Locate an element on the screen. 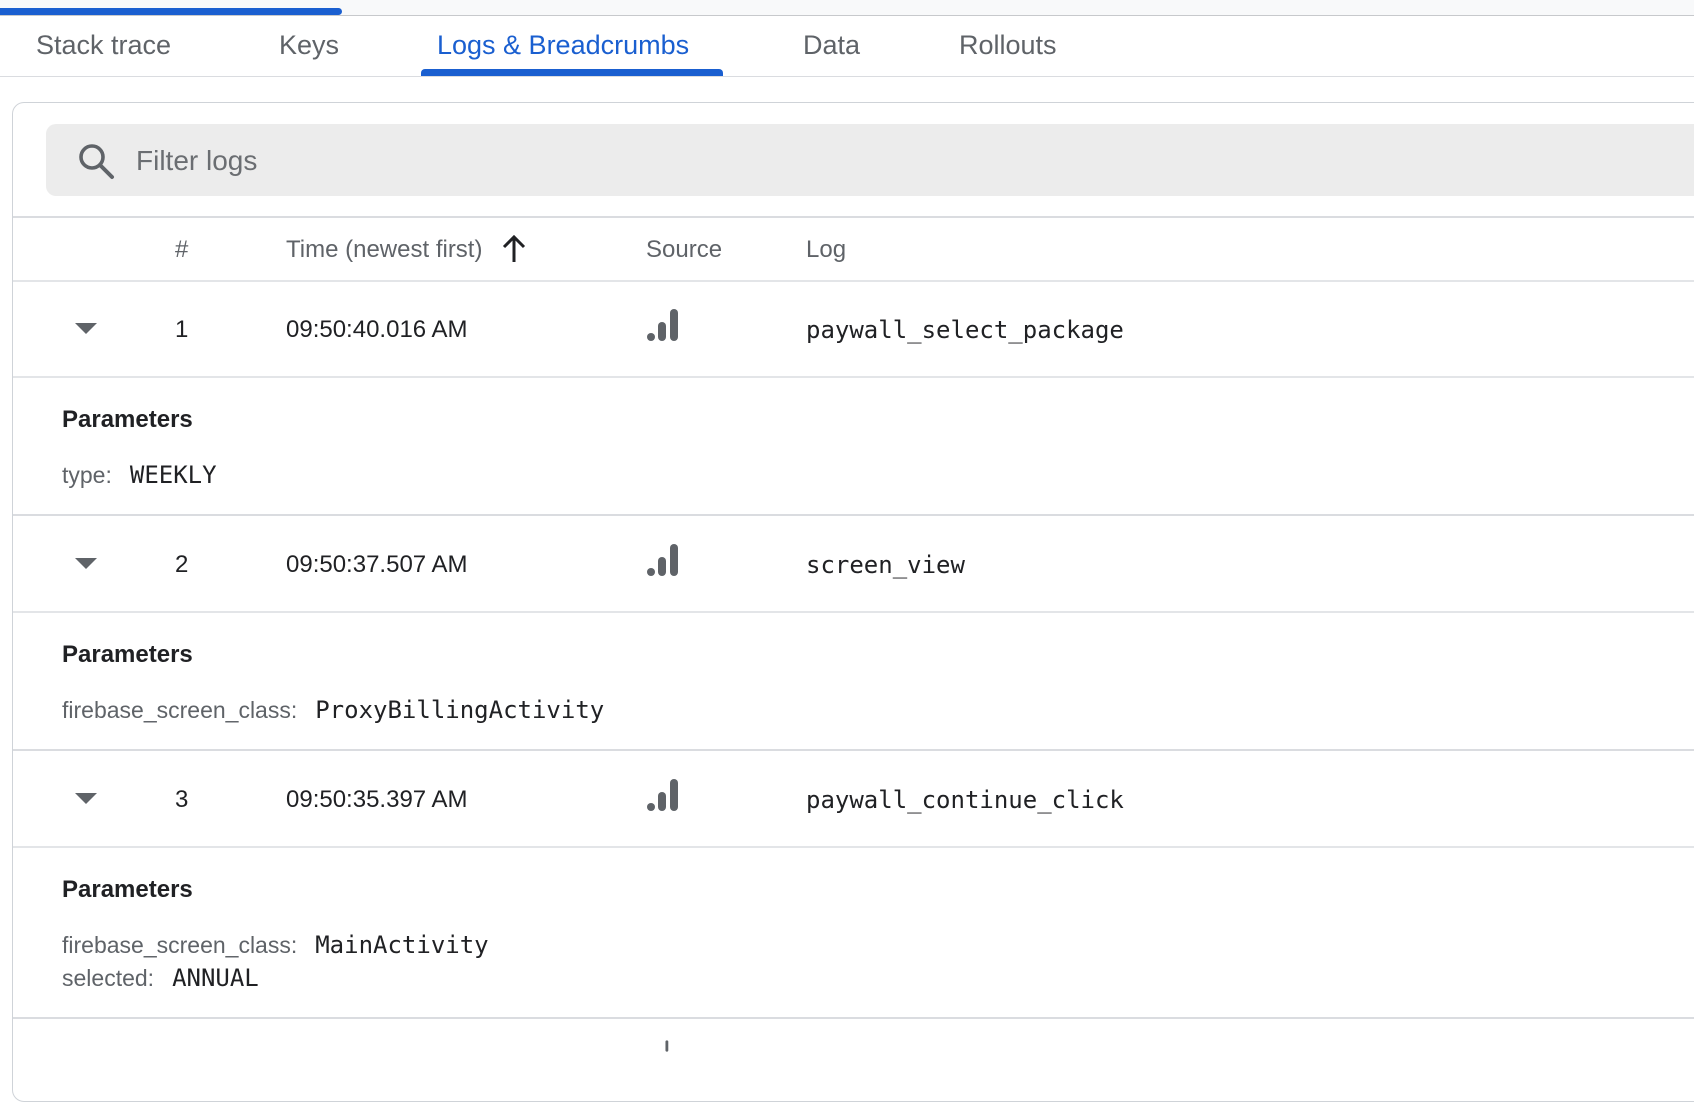  filter-logs-bar is located at coordinates (870, 160).